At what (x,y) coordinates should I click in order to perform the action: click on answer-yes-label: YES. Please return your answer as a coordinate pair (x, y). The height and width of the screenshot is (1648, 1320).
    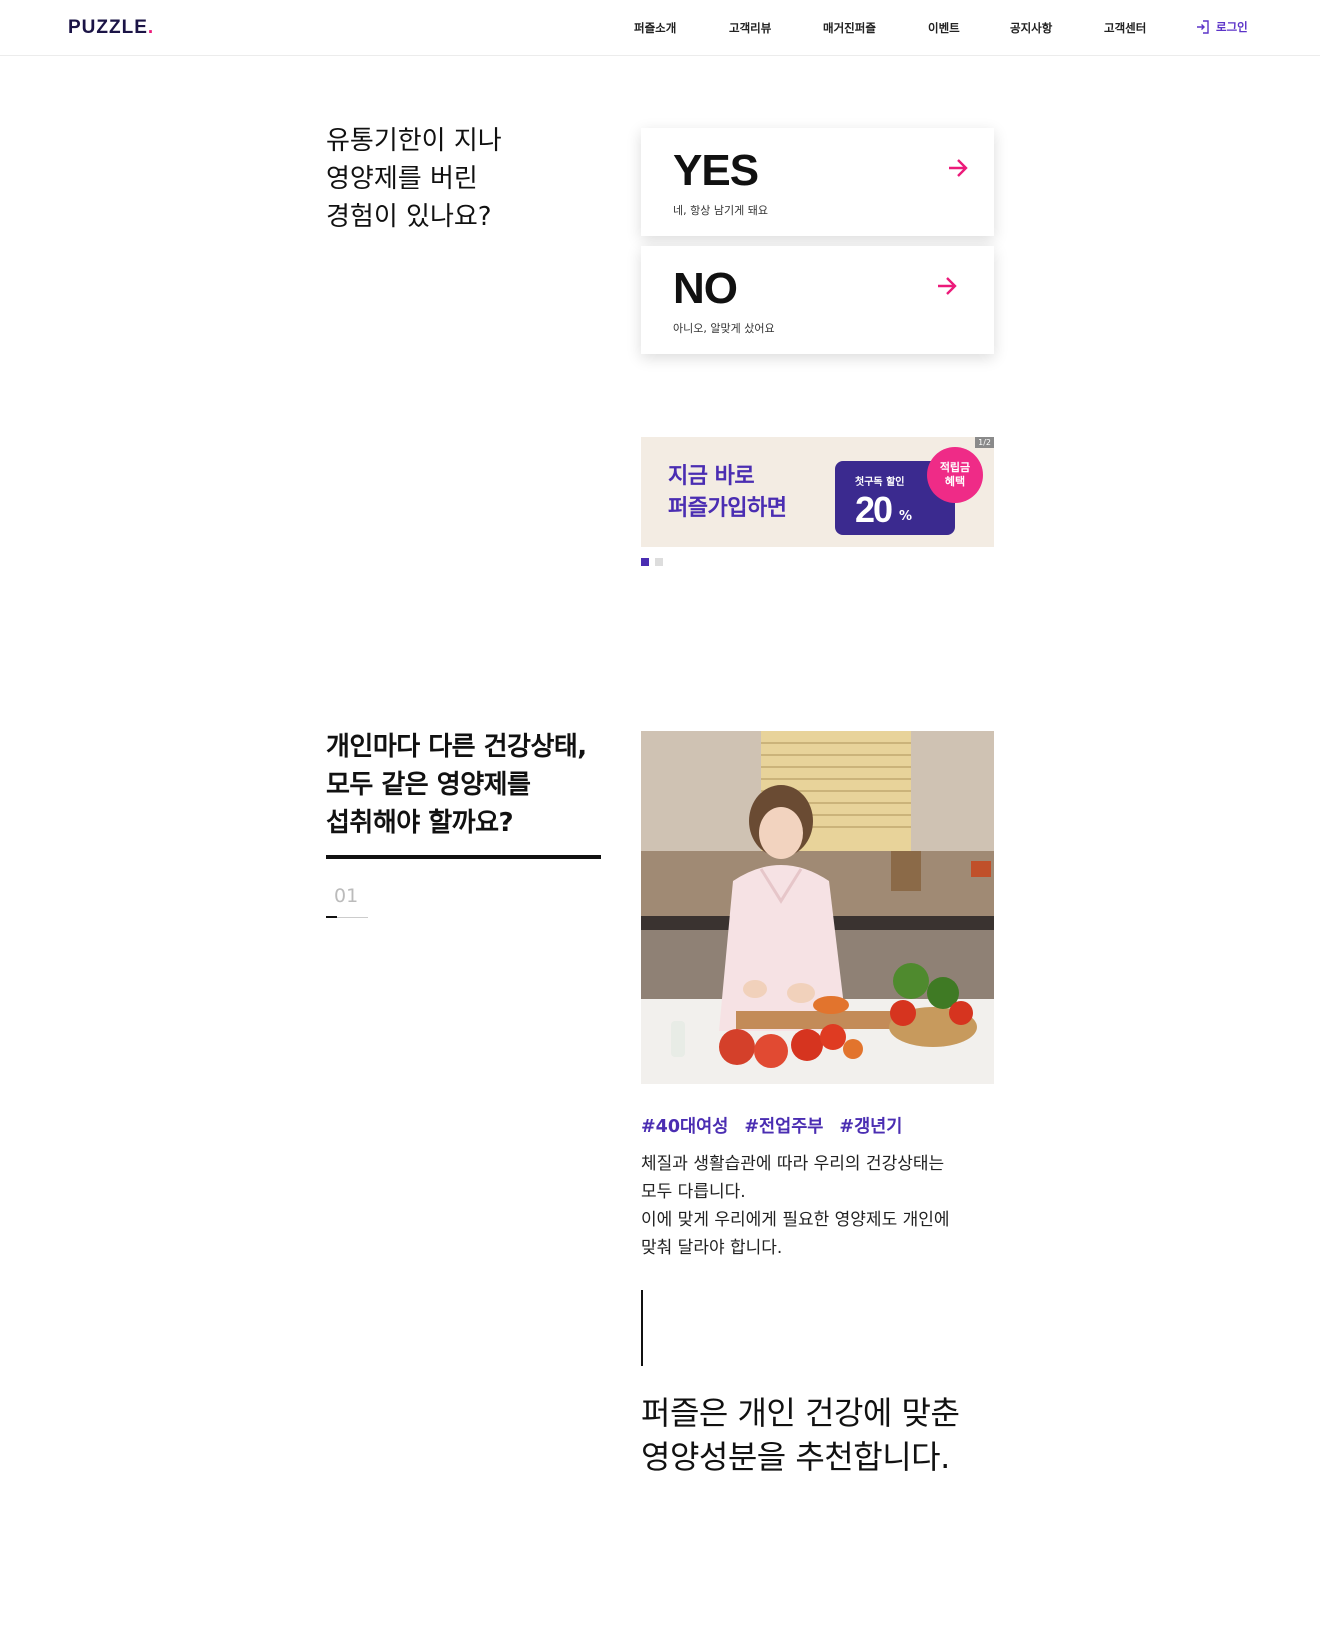
    Looking at the image, I should click on (716, 170).